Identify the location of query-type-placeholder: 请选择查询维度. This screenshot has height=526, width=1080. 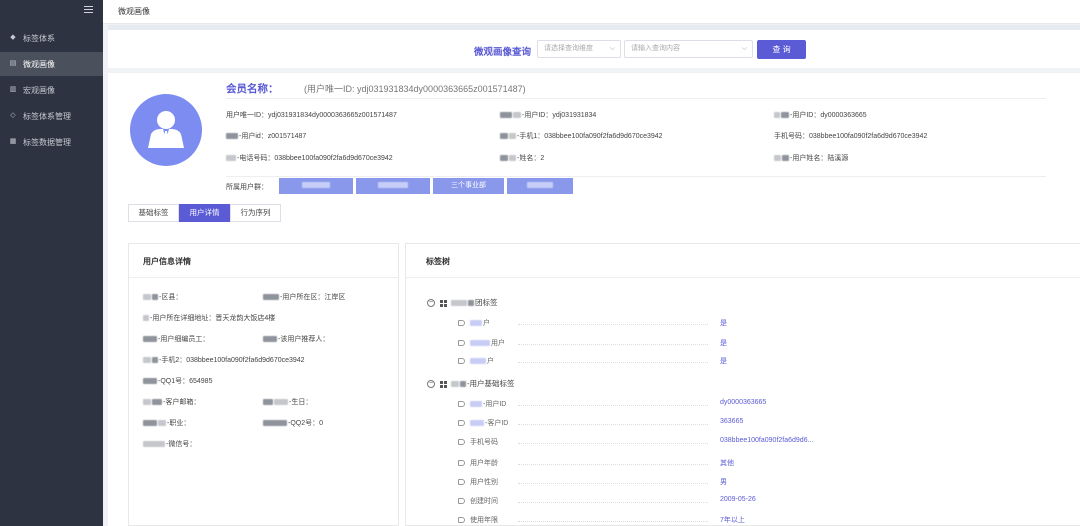
(568, 48).